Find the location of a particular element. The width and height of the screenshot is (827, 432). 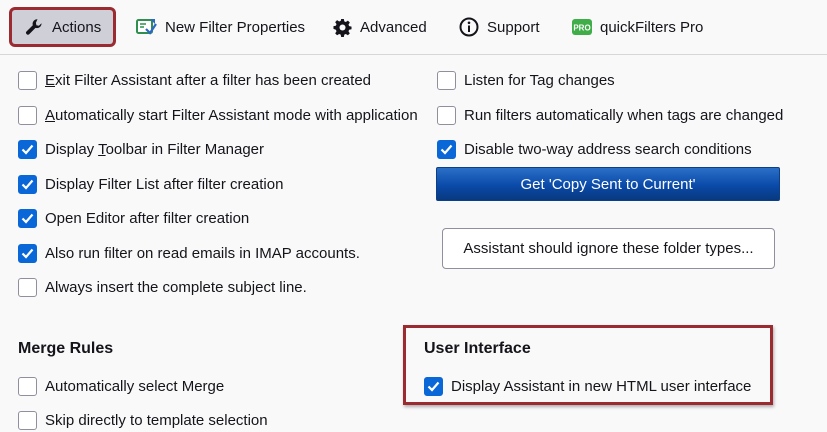

option-auto-merge: Automatically select Merge is located at coordinates (121, 386).